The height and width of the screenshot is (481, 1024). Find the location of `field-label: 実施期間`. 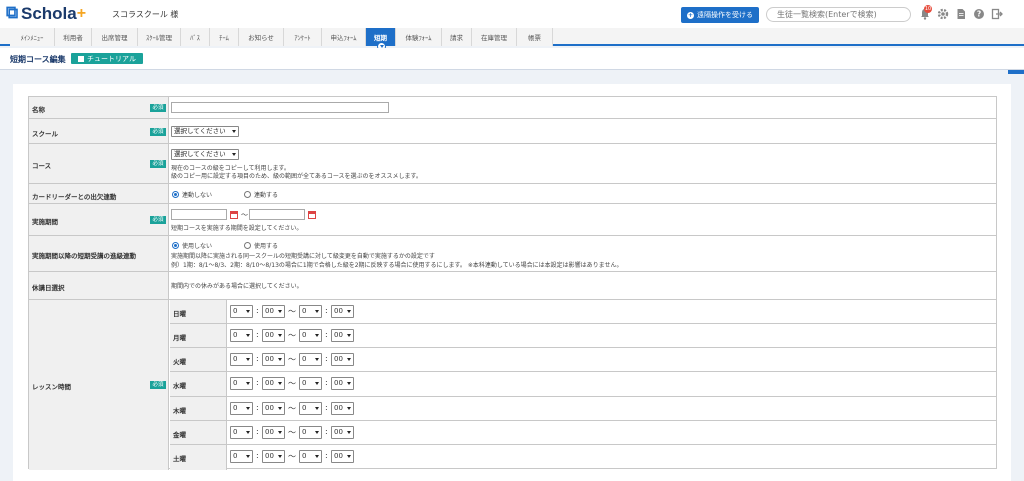

field-label: 実施期間 is located at coordinates (45, 222).